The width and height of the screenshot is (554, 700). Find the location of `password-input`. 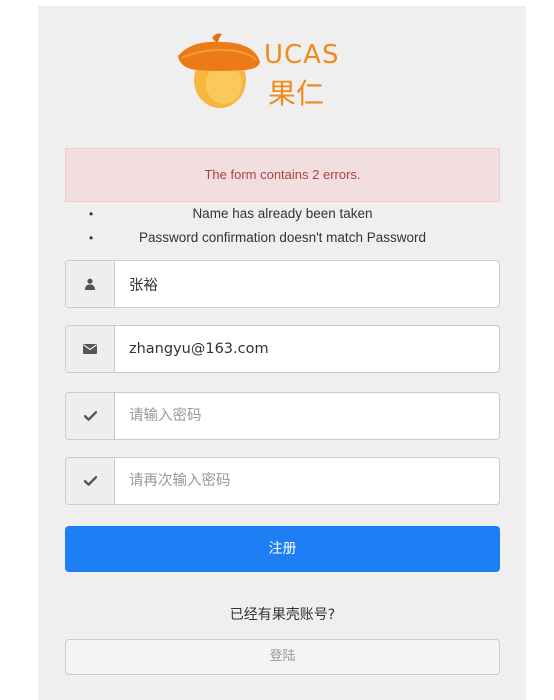

password-input is located at coordinates (307, 416).